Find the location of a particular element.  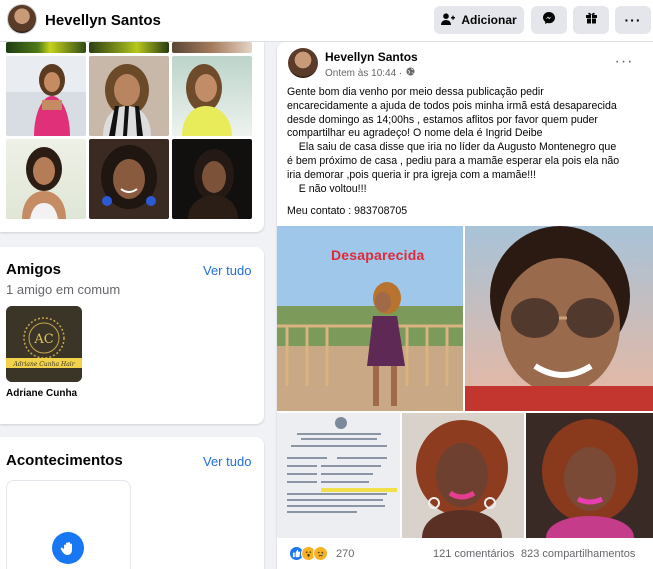

svg-text: Adriane Cunha Hair is located at coordinates (43, 364).